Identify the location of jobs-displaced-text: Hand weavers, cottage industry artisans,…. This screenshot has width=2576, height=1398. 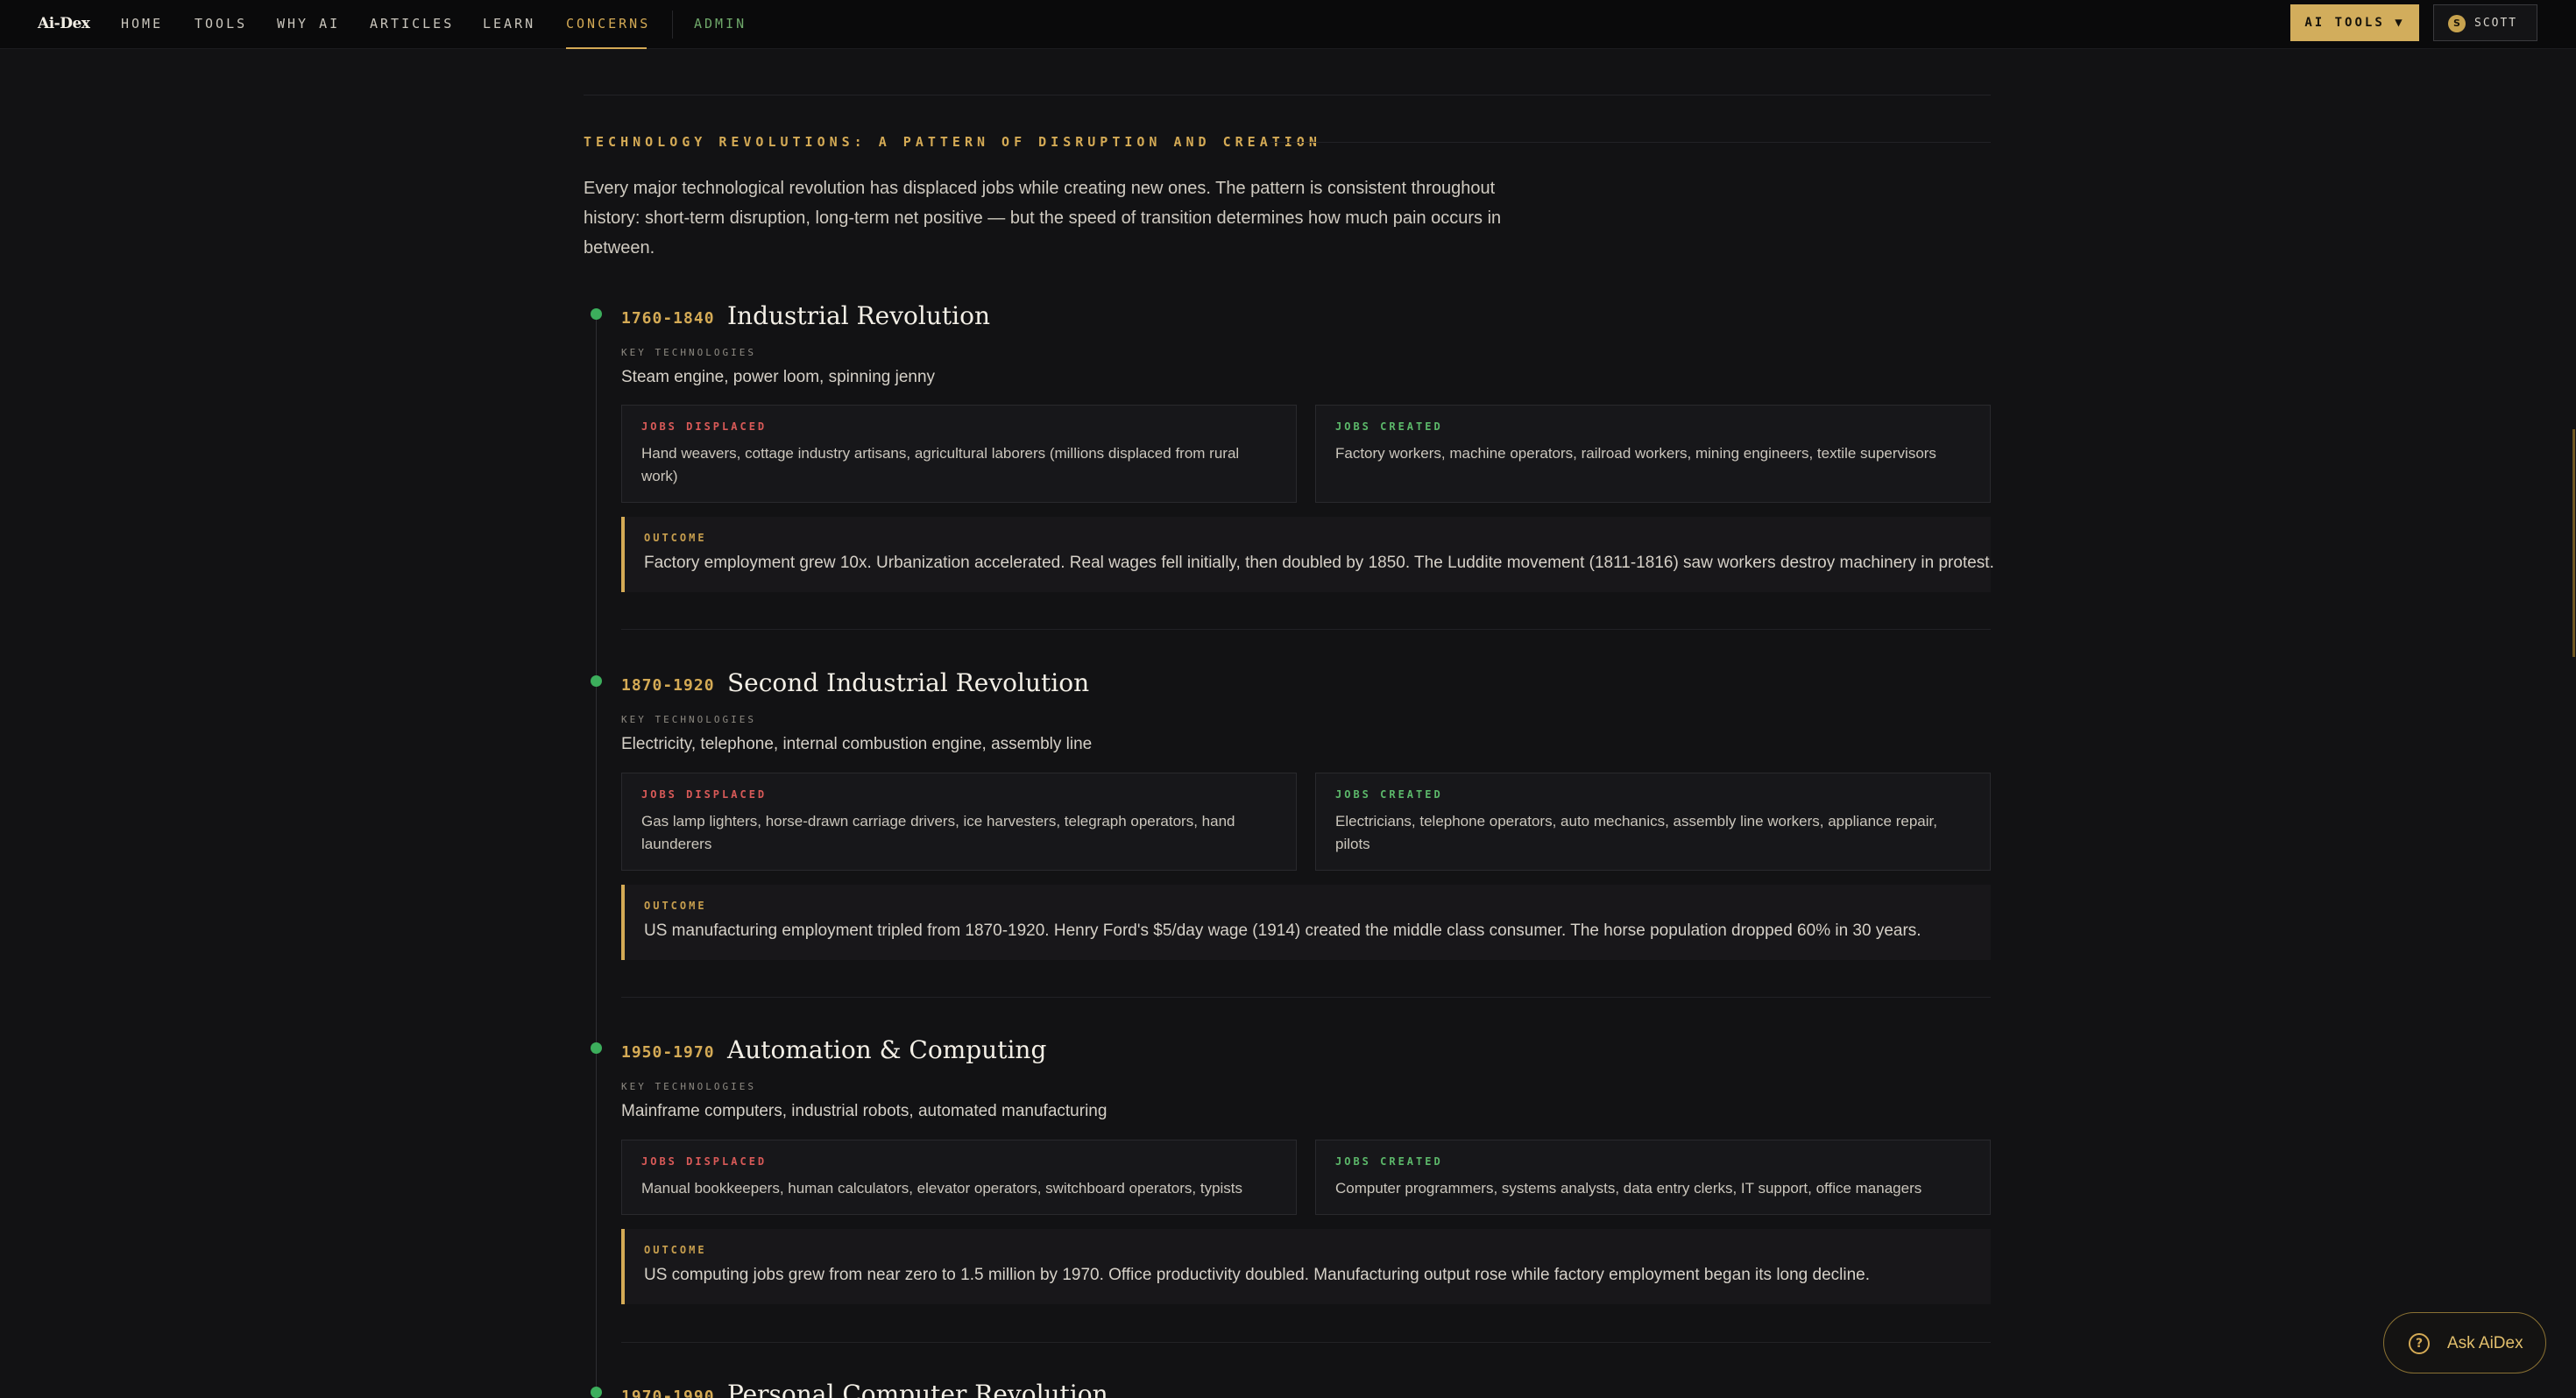
(940, 464).